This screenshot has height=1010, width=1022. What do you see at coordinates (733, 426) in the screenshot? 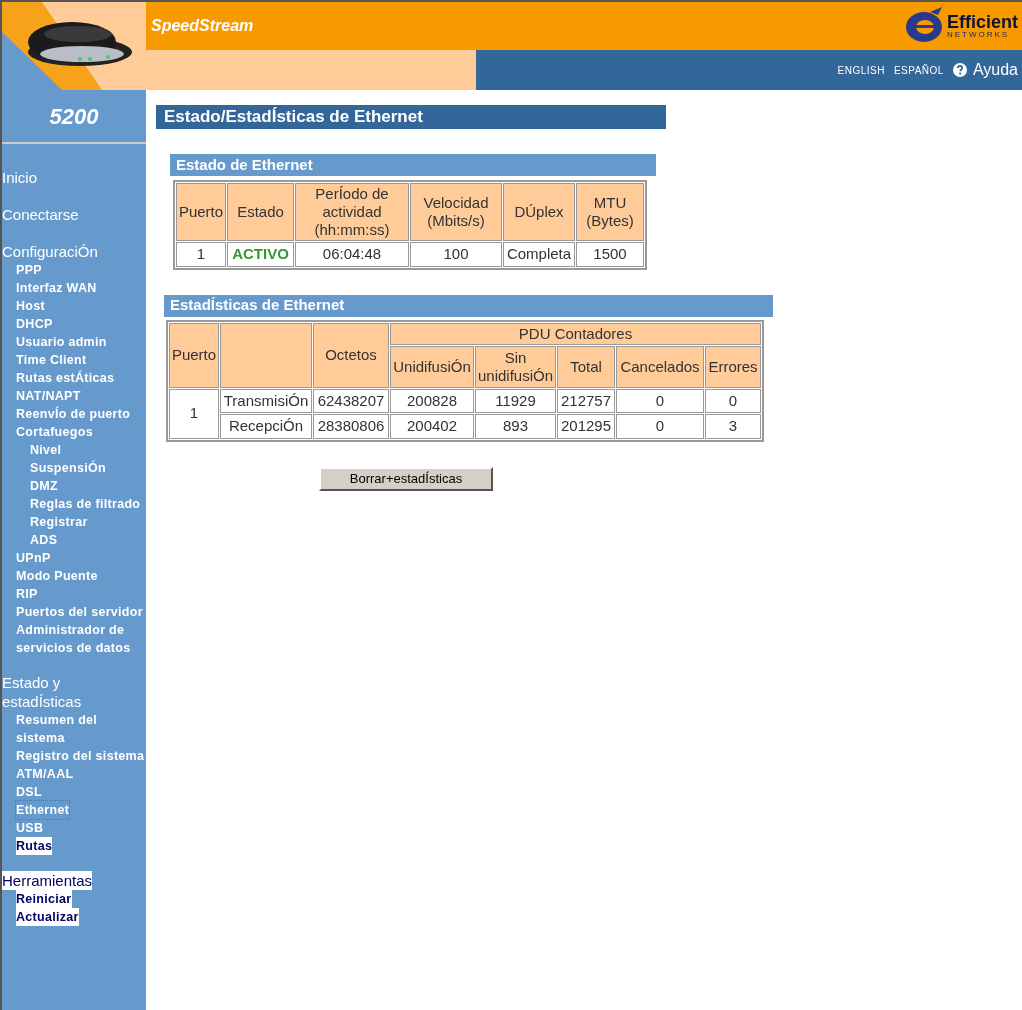
I see `table-cell: 3` at bounding box center [733, 426].